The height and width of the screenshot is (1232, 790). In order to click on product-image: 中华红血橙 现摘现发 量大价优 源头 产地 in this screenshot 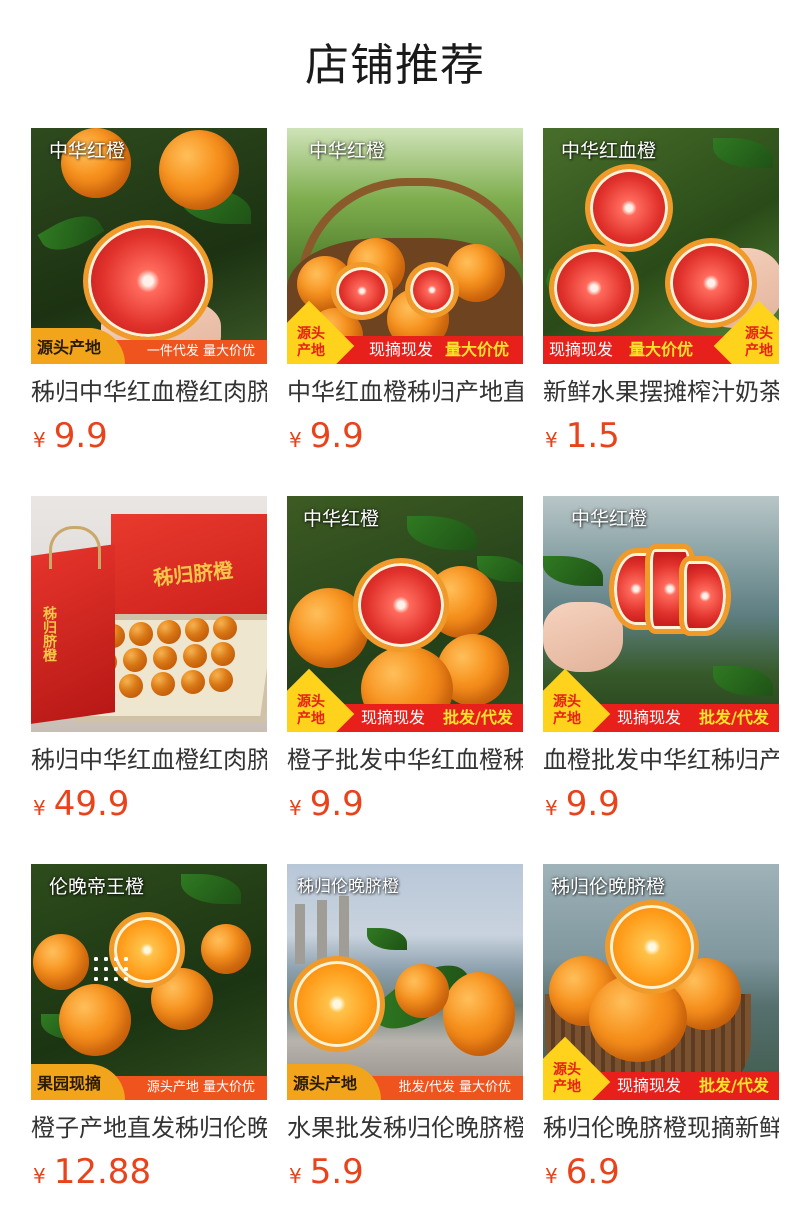, I will do `click(661, 246)`.